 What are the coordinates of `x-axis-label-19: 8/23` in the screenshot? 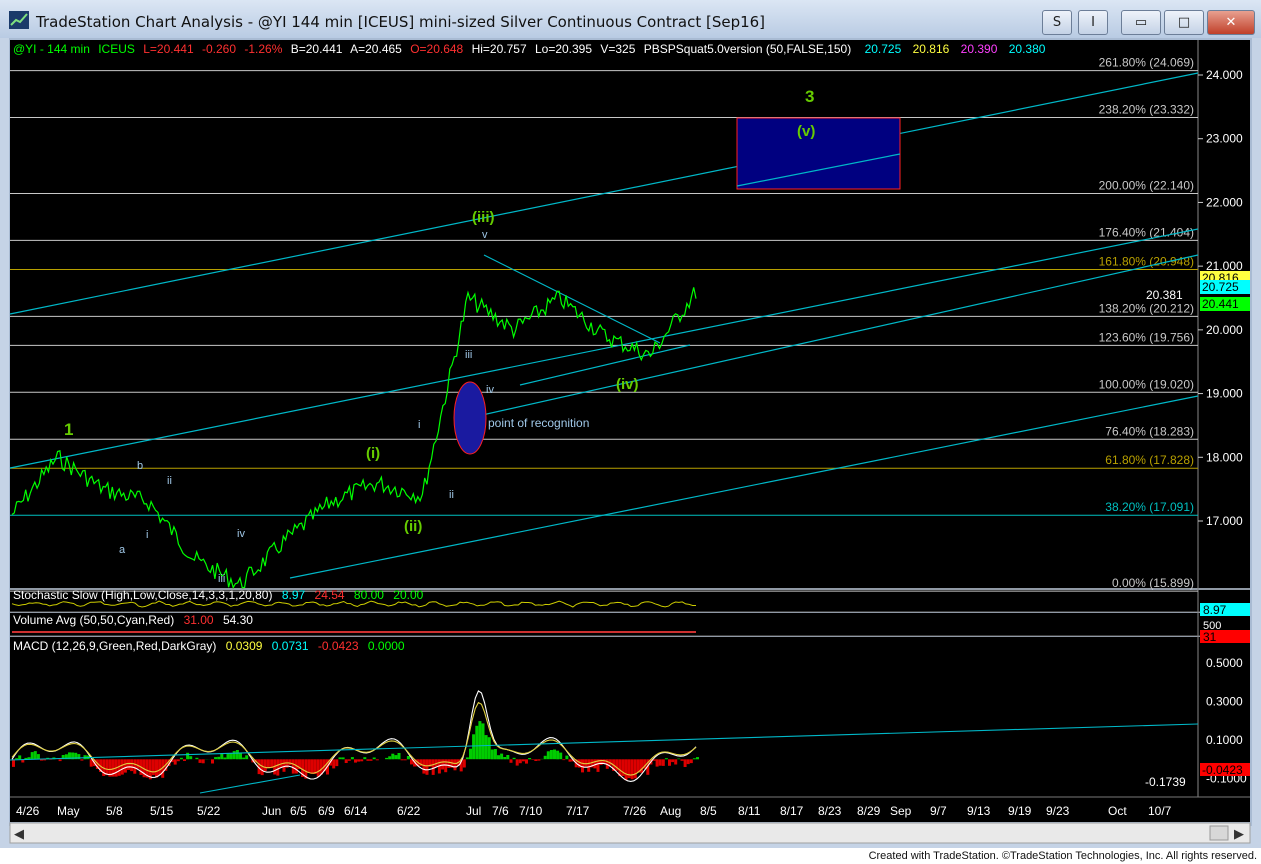 It's located at (830, 811).